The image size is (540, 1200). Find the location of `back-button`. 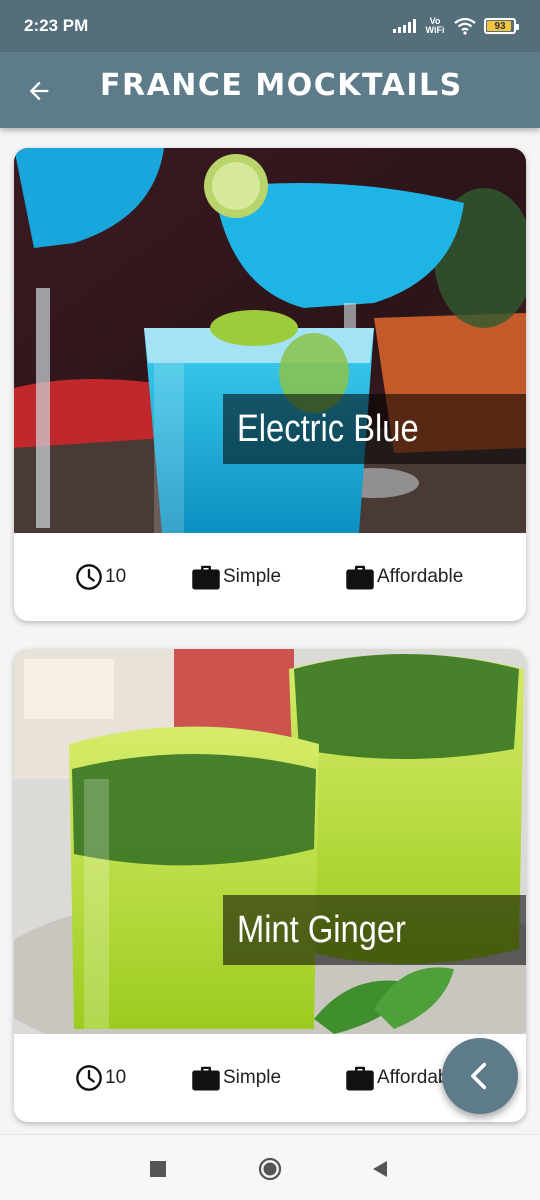

back-button is located at coordinates (39, 91).